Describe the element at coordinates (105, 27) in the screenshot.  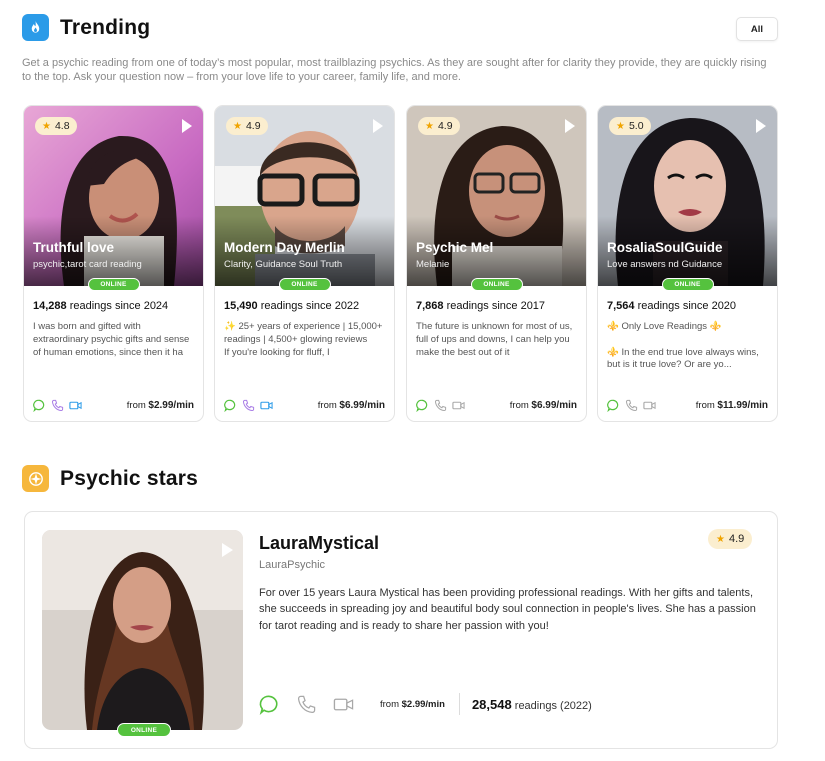
I see `trending-title: Trending` at that location.